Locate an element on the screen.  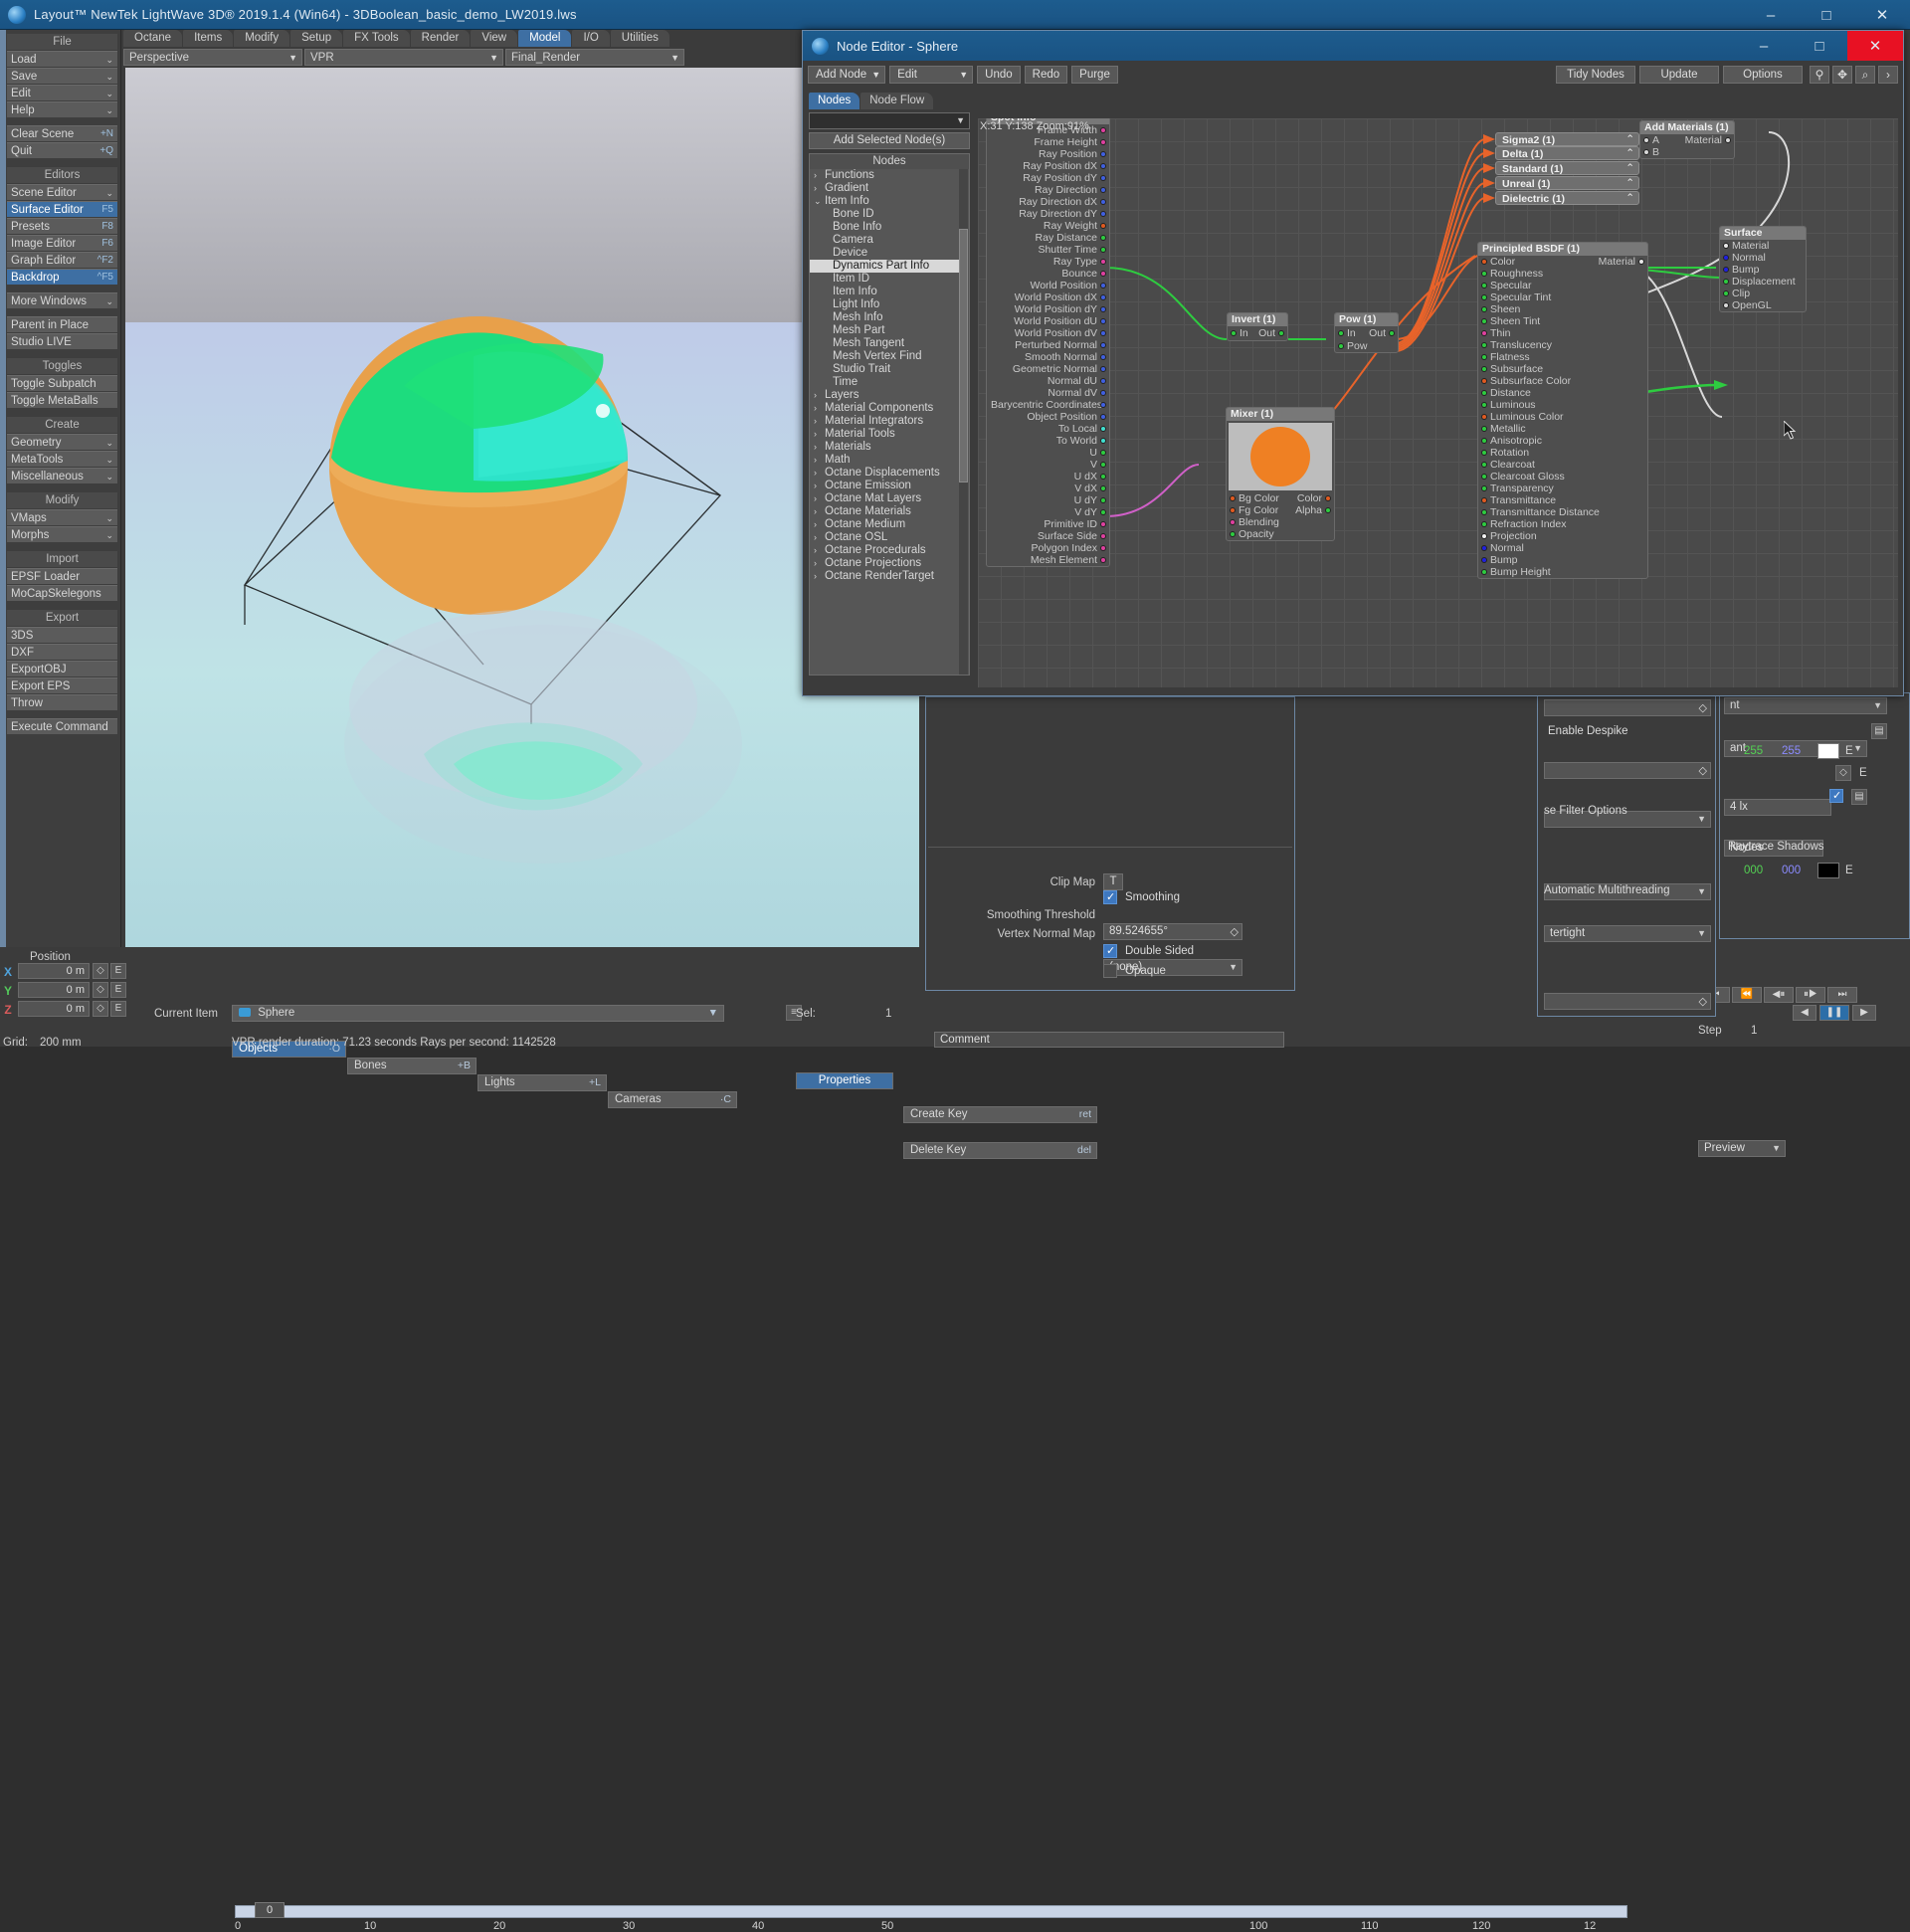
sidebar-item-geometry: Geometry ⌄ is located at coordinates (62, 442).